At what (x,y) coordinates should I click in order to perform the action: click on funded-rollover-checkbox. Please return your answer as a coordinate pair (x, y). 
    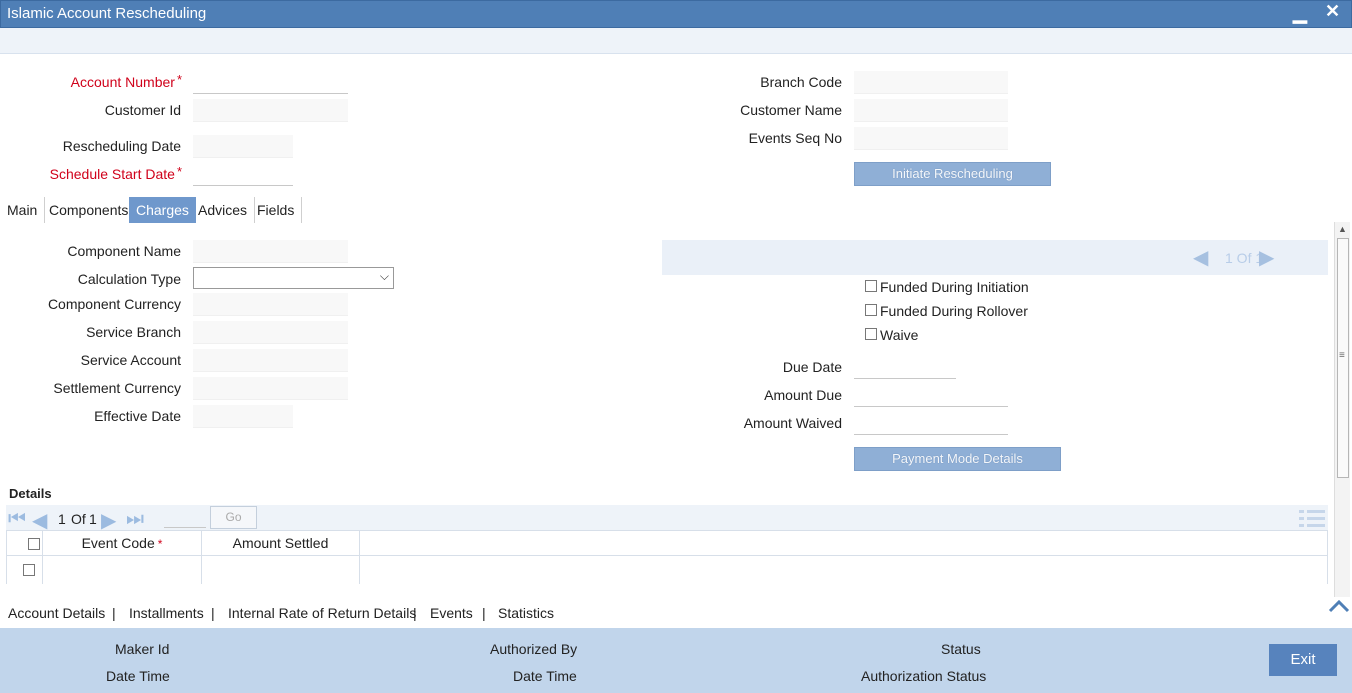
    Looking at the image, I should click on (871, 310).